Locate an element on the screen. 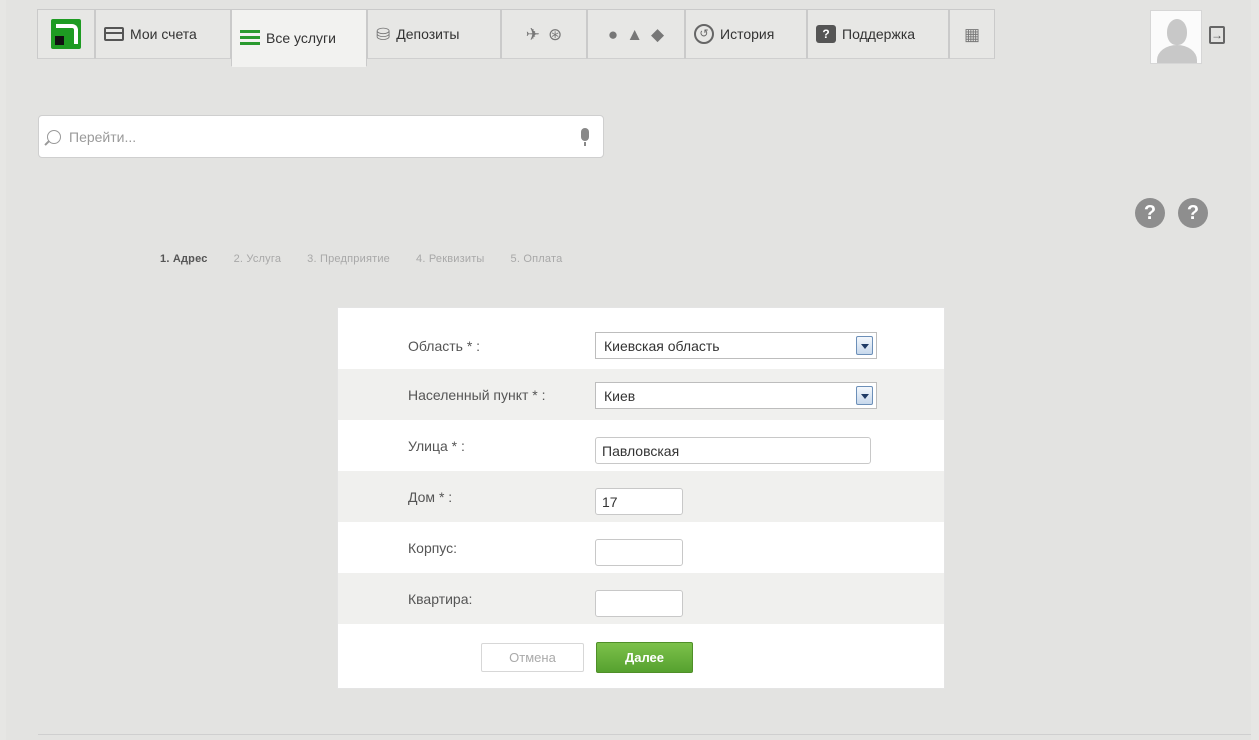 The height and width of the screenshot is (740, 1259). city-row: Населенный пункт * : Киев is located at coordinates (641, 394).